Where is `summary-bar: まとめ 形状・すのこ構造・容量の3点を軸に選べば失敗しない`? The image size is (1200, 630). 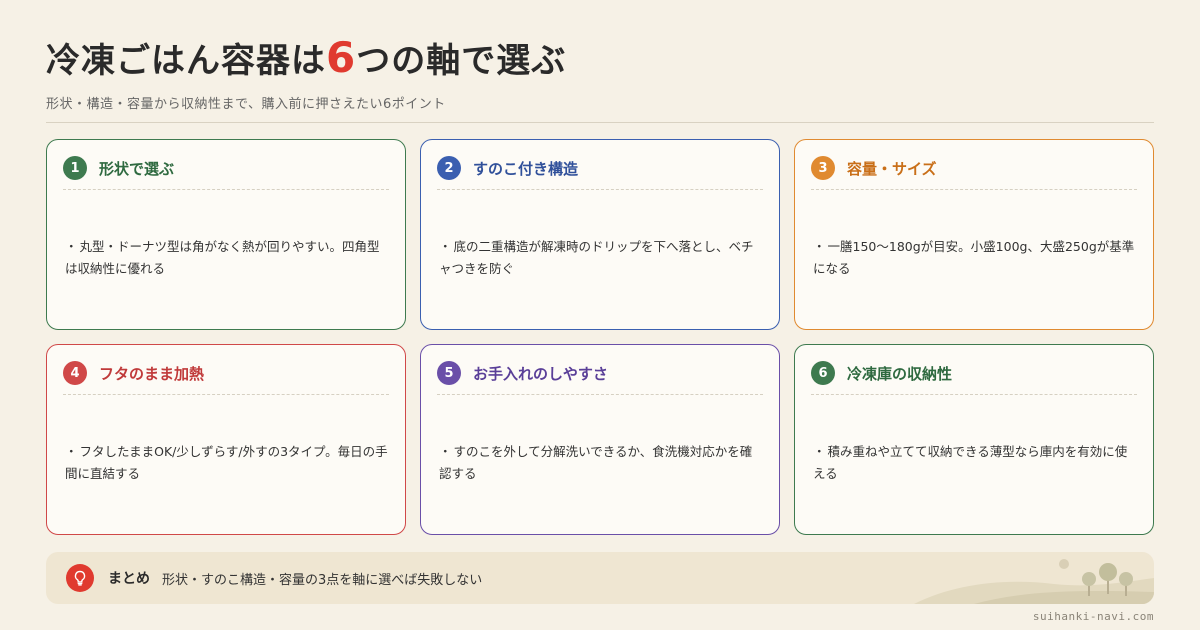
summary-bar: まとめ 形状・すのこ構造・容量の3点を軸に選べば失敗しない is located at coordinates (600, 578).